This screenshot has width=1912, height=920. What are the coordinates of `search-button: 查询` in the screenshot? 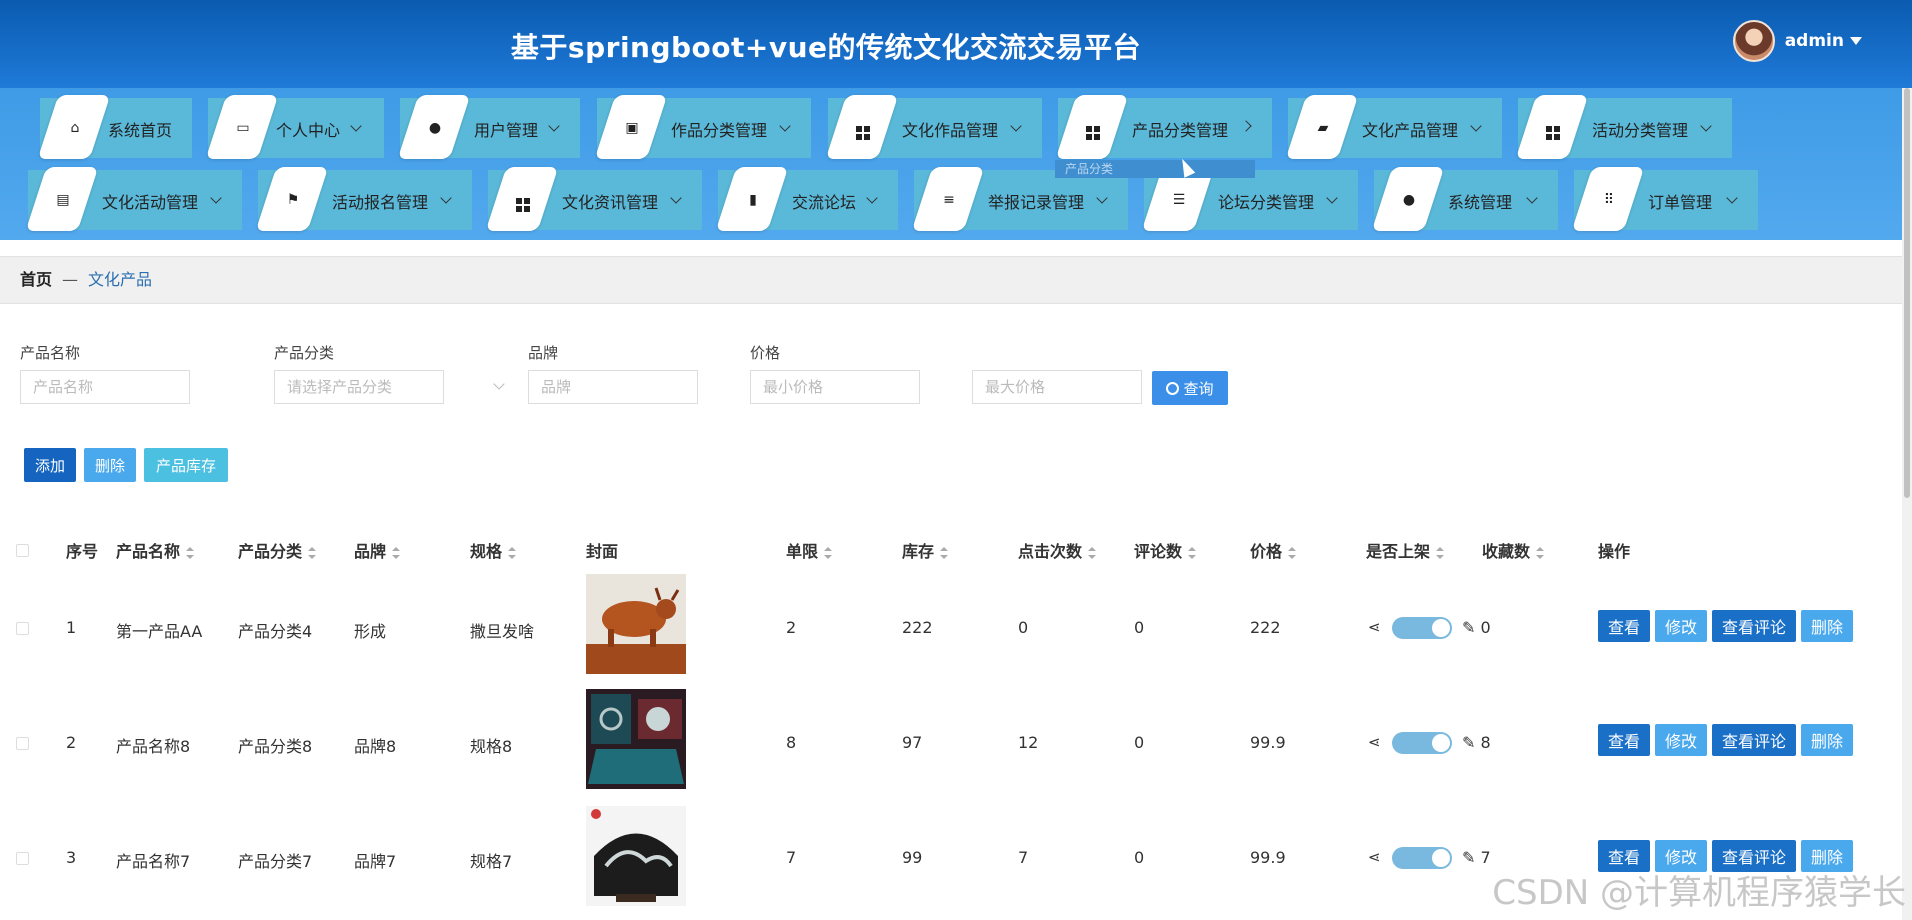 It's located at (1190, 388).